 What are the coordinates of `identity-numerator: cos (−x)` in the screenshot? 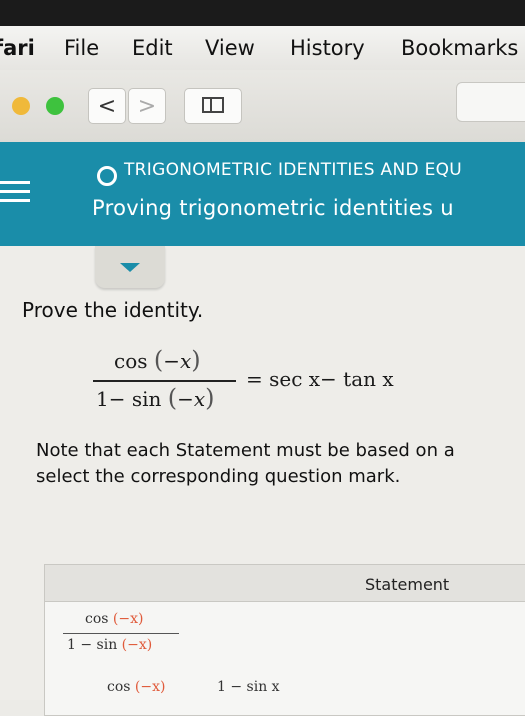 It's located at (157, 360).